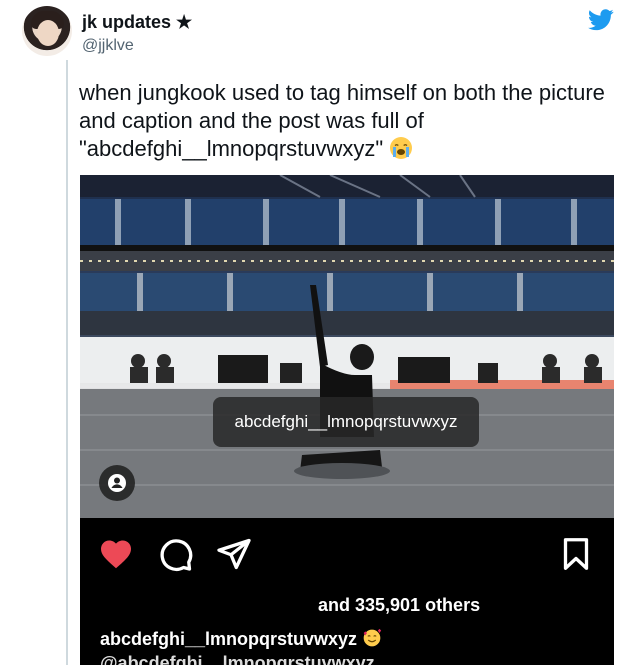 This screenshot has width=640, height=665. I want to click on bookmark-icon, so click(576, 554).